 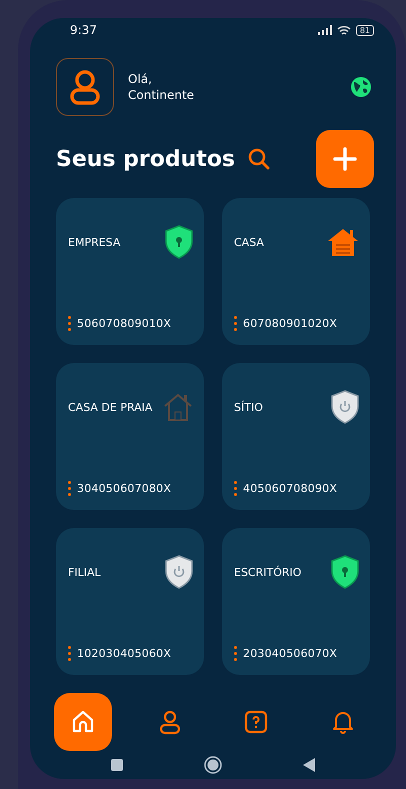 I want to click on user-icon, so click(x=85, y=87).